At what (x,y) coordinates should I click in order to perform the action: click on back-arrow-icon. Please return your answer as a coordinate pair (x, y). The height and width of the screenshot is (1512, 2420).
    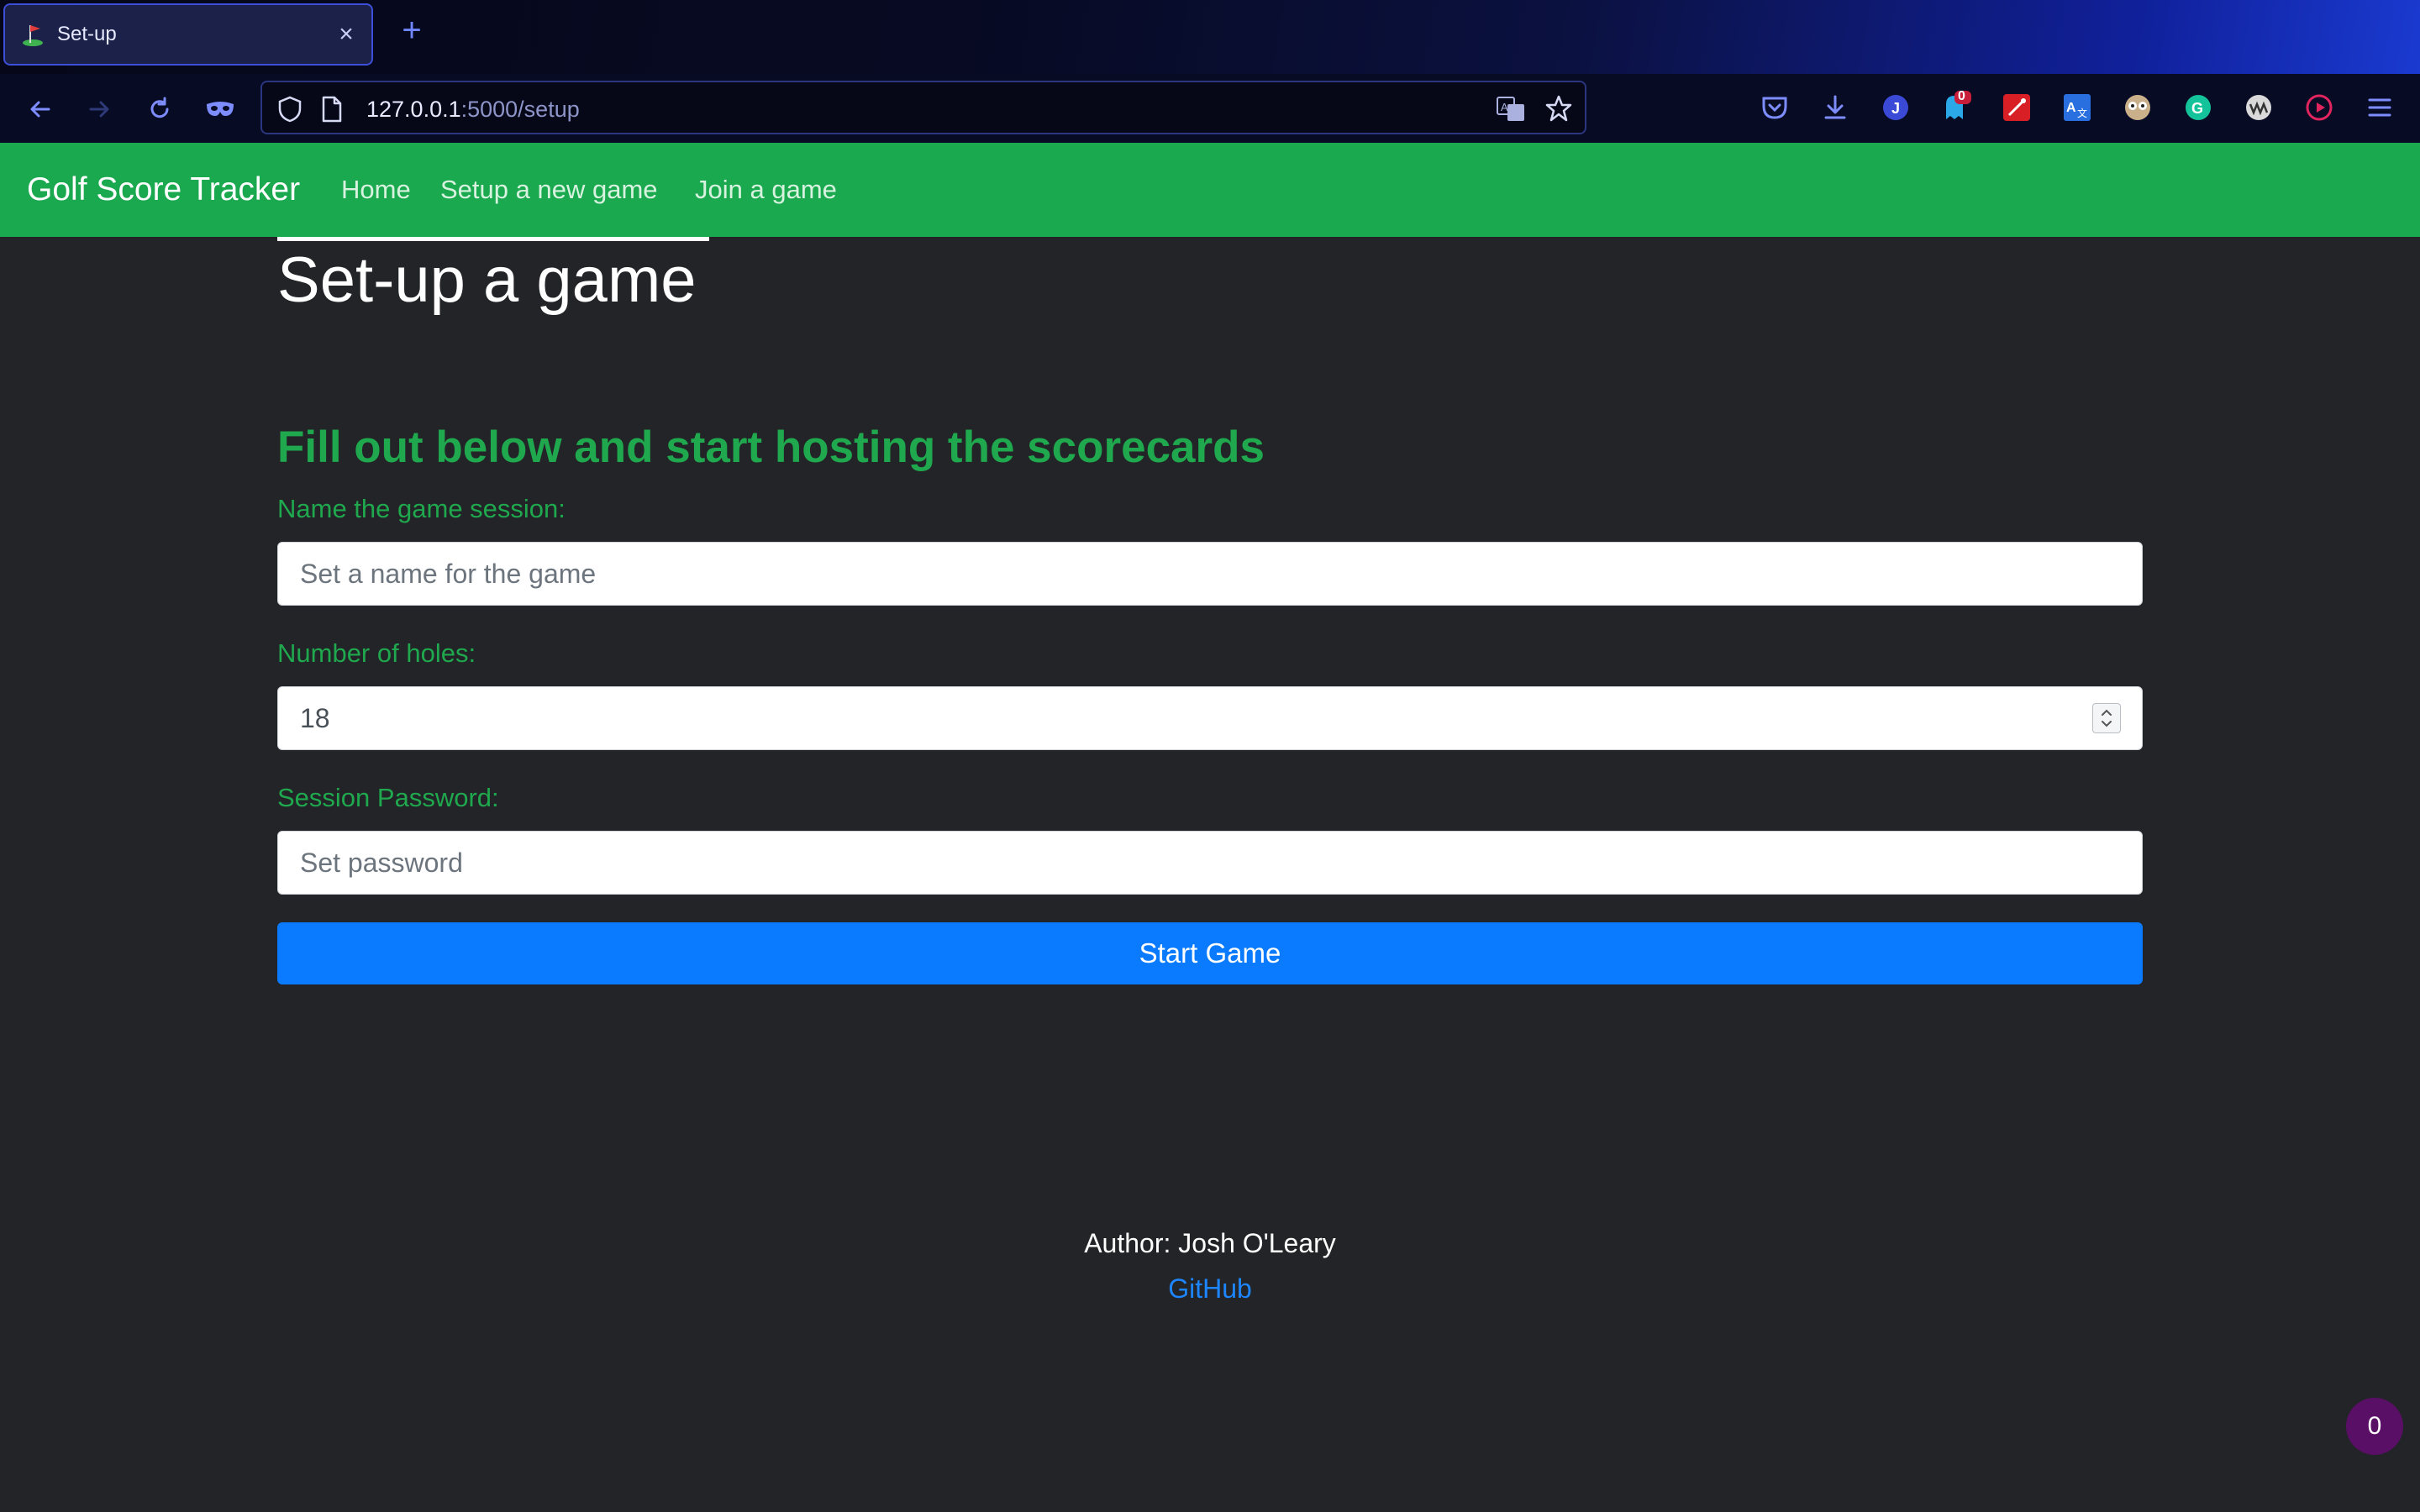
    Looking at the image, I should click on (40, 109).